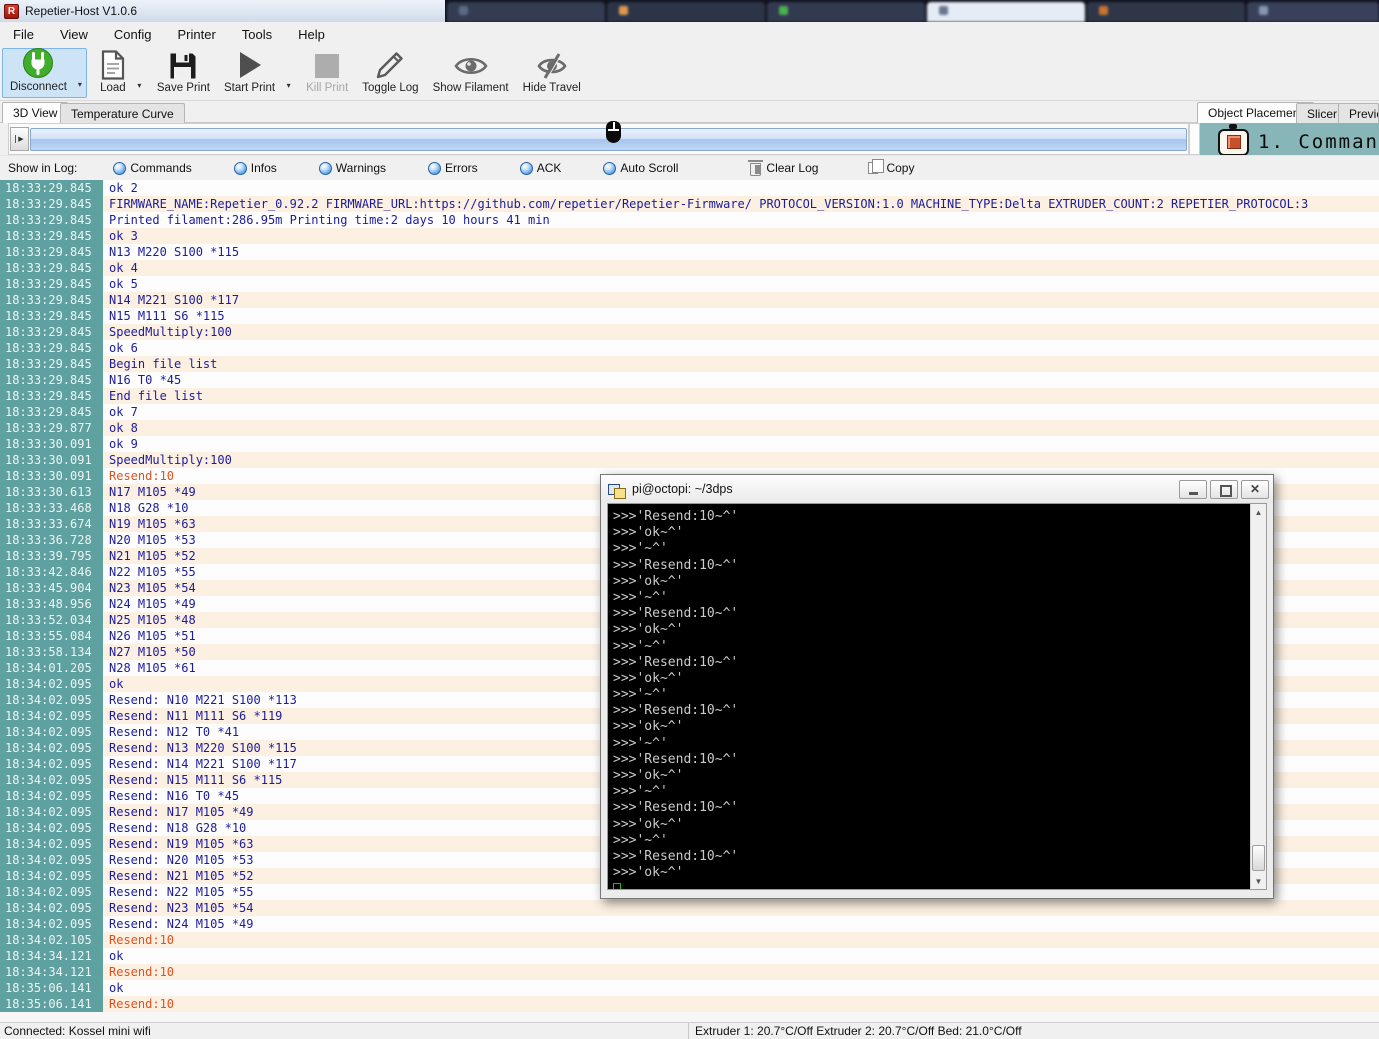 The image size is (1379, 1039). What do you see at coordinates (77, 1031) in the screenshot?
I see `connection-status: Connected: Kossel mini wifi` at bounding box center [77, 1031].